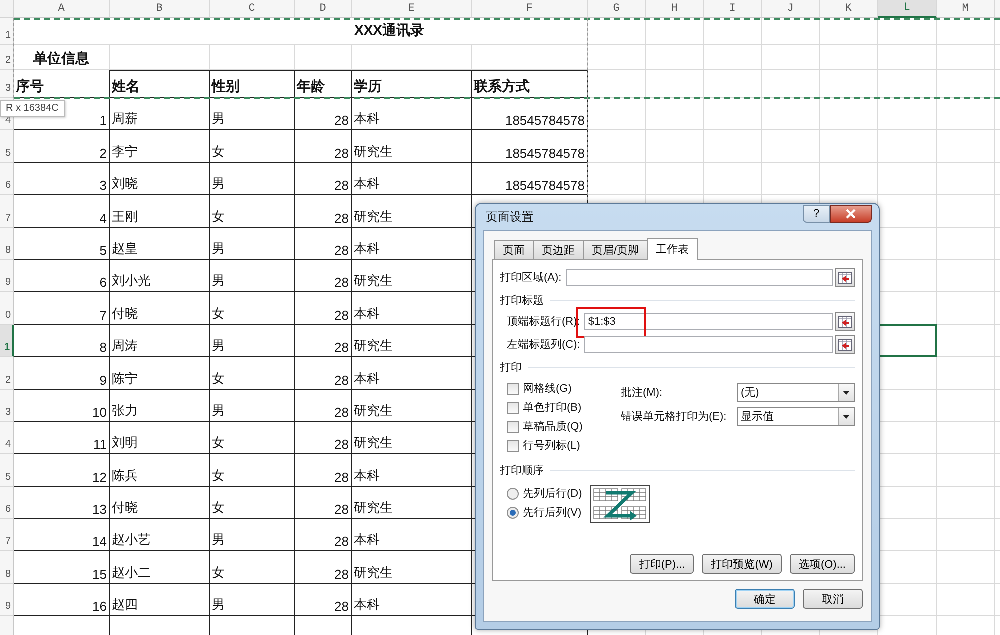 The width and height of the screenshot is (1000, 635). Describe the element at coordinates (62, 179) in the screenshot. I see `table-cell: 3` at that location.